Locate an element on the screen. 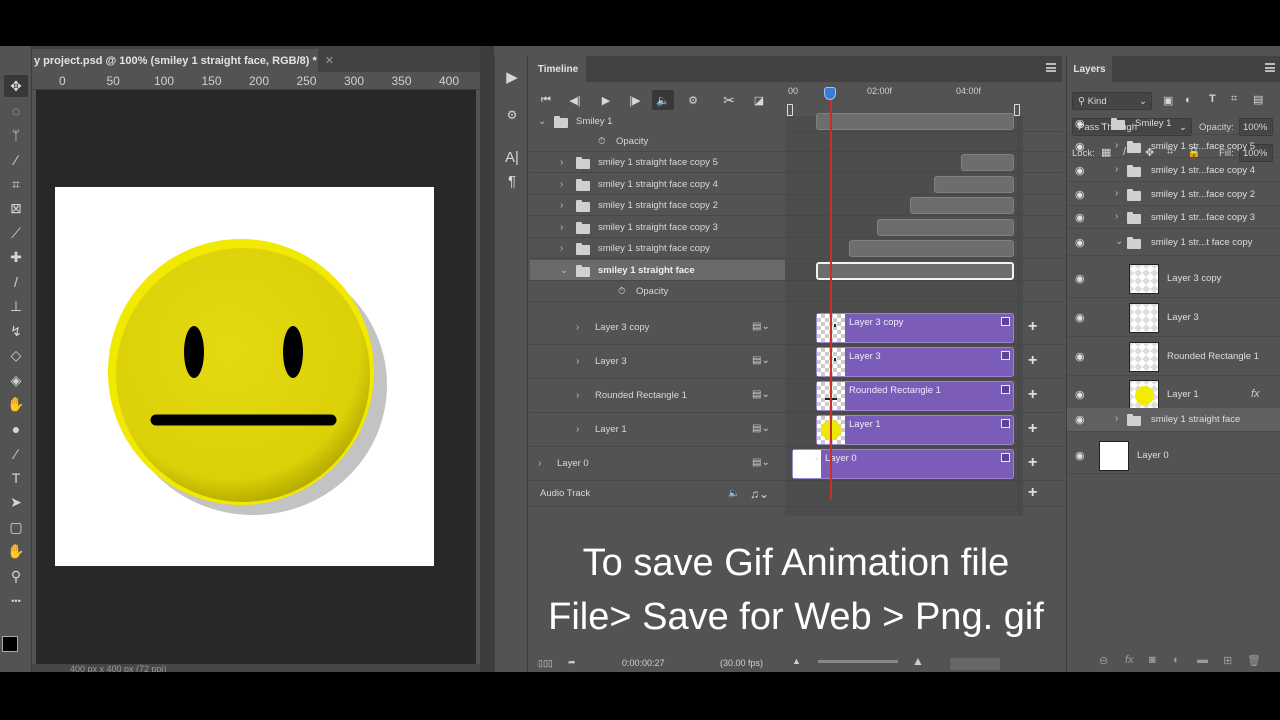  layer-clip: › Layer 1 is located at coordinates (915, 430).